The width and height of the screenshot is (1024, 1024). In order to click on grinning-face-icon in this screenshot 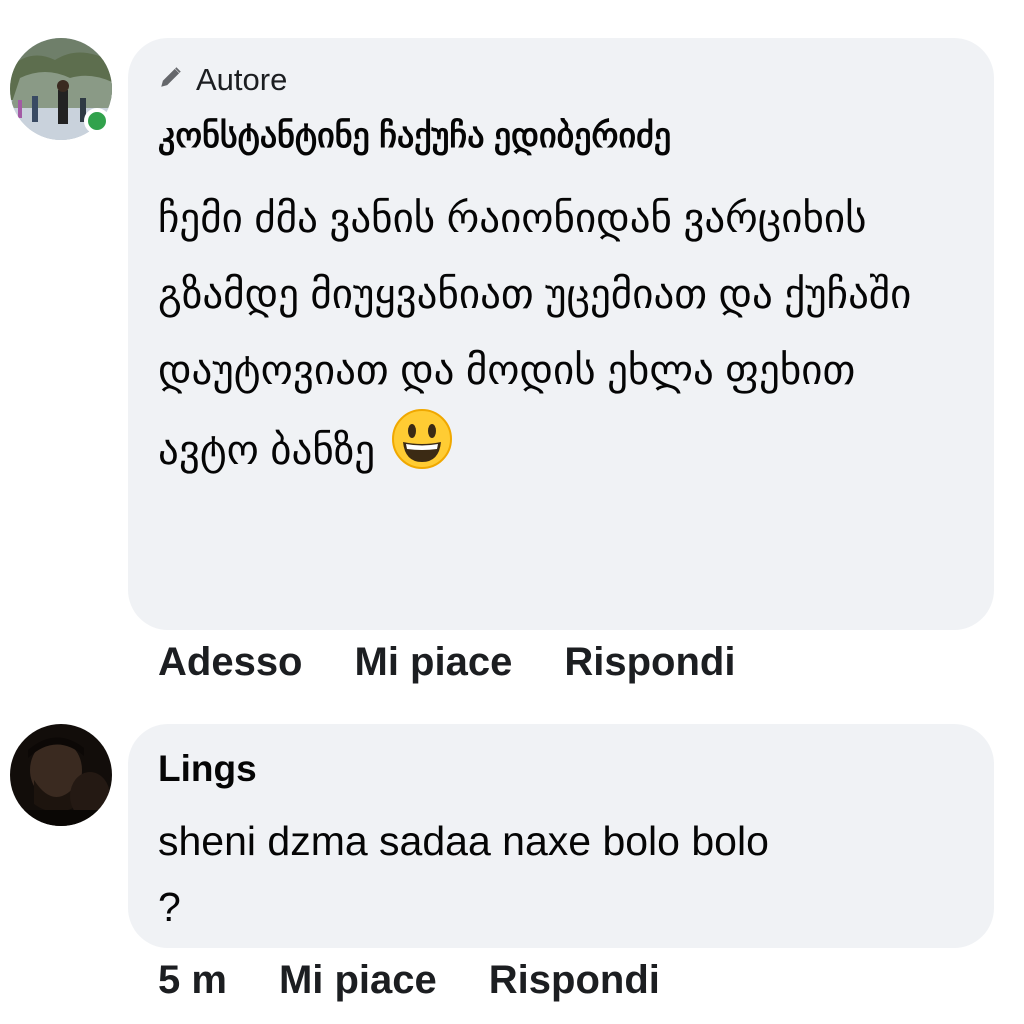, I will do `click(422, 439)`.